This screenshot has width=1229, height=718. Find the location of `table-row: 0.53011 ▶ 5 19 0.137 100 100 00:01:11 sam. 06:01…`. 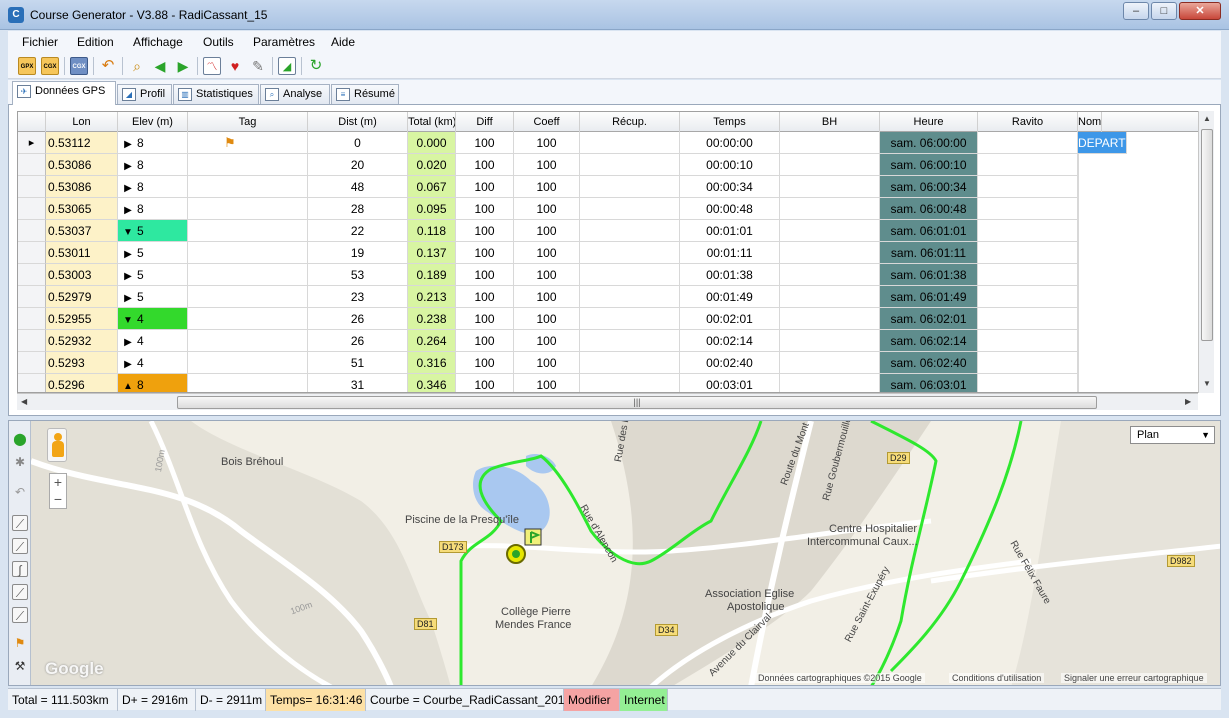

table-row: 0.53011 ▶ 5 19 0.137 100 100 00:01:11 sam. 06:01… is located at coordinates (615, 253).